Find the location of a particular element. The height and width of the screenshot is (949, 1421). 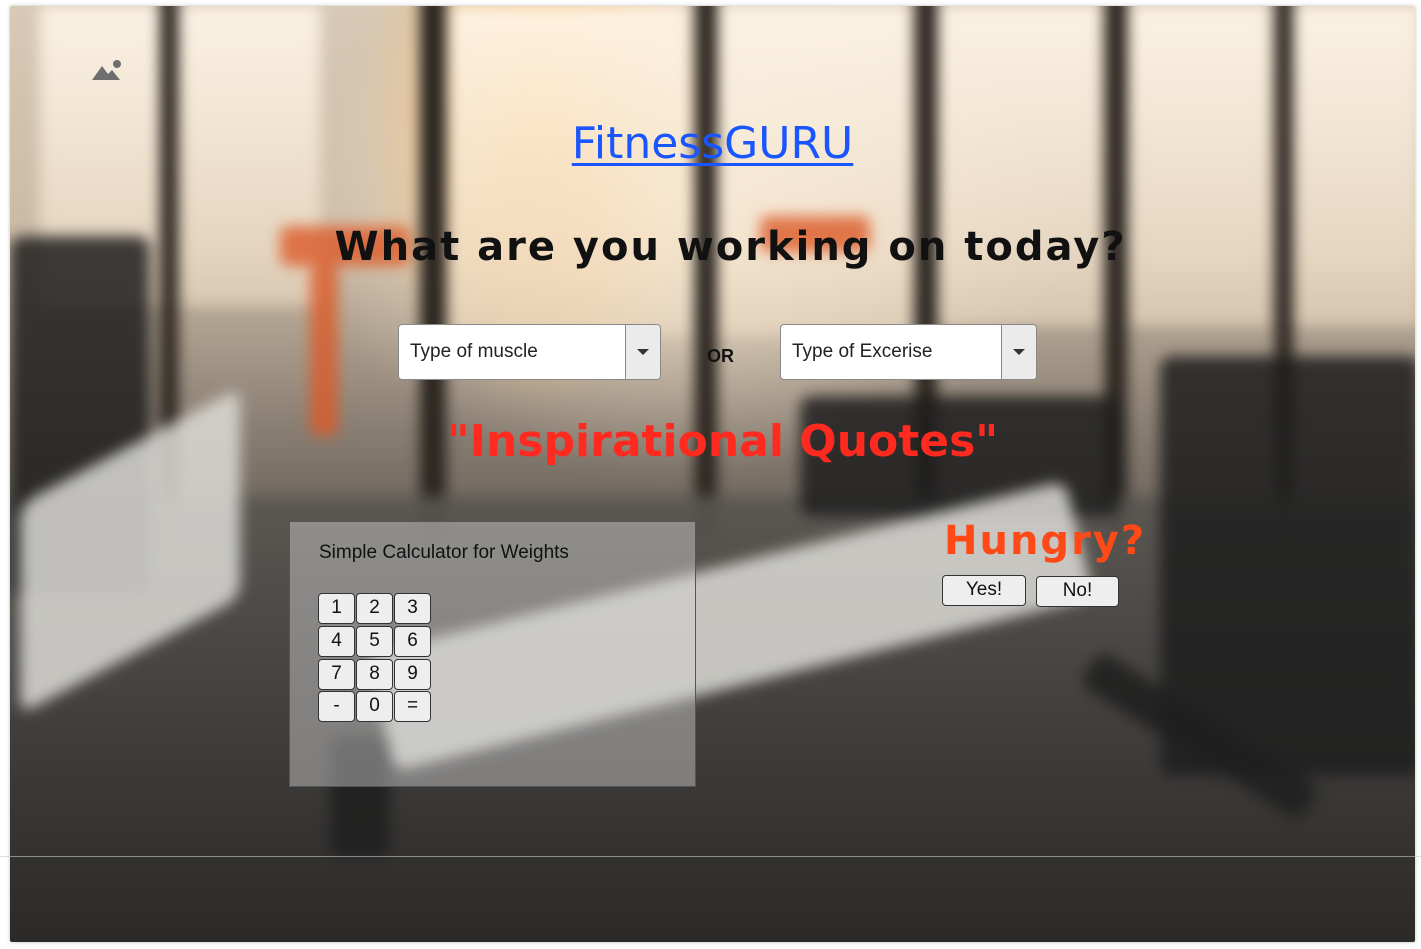

muscle-type-select: Type of muscle is located at coordinates (529, 352).